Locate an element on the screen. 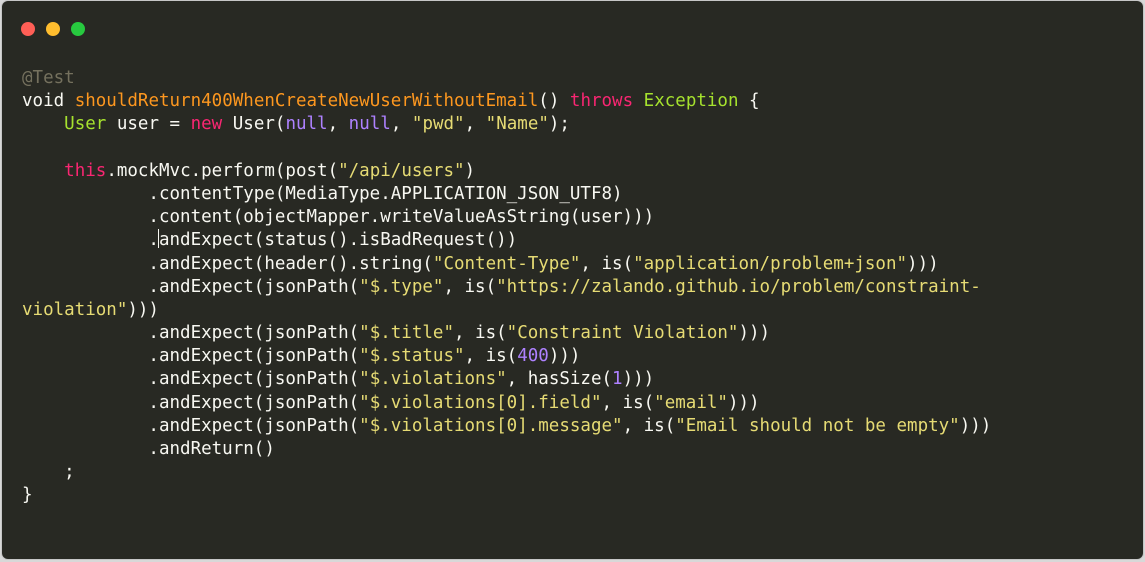 The height and width of the screenshot is (562, 1145). code-token: "Name" is located at coordinates (517, 124).